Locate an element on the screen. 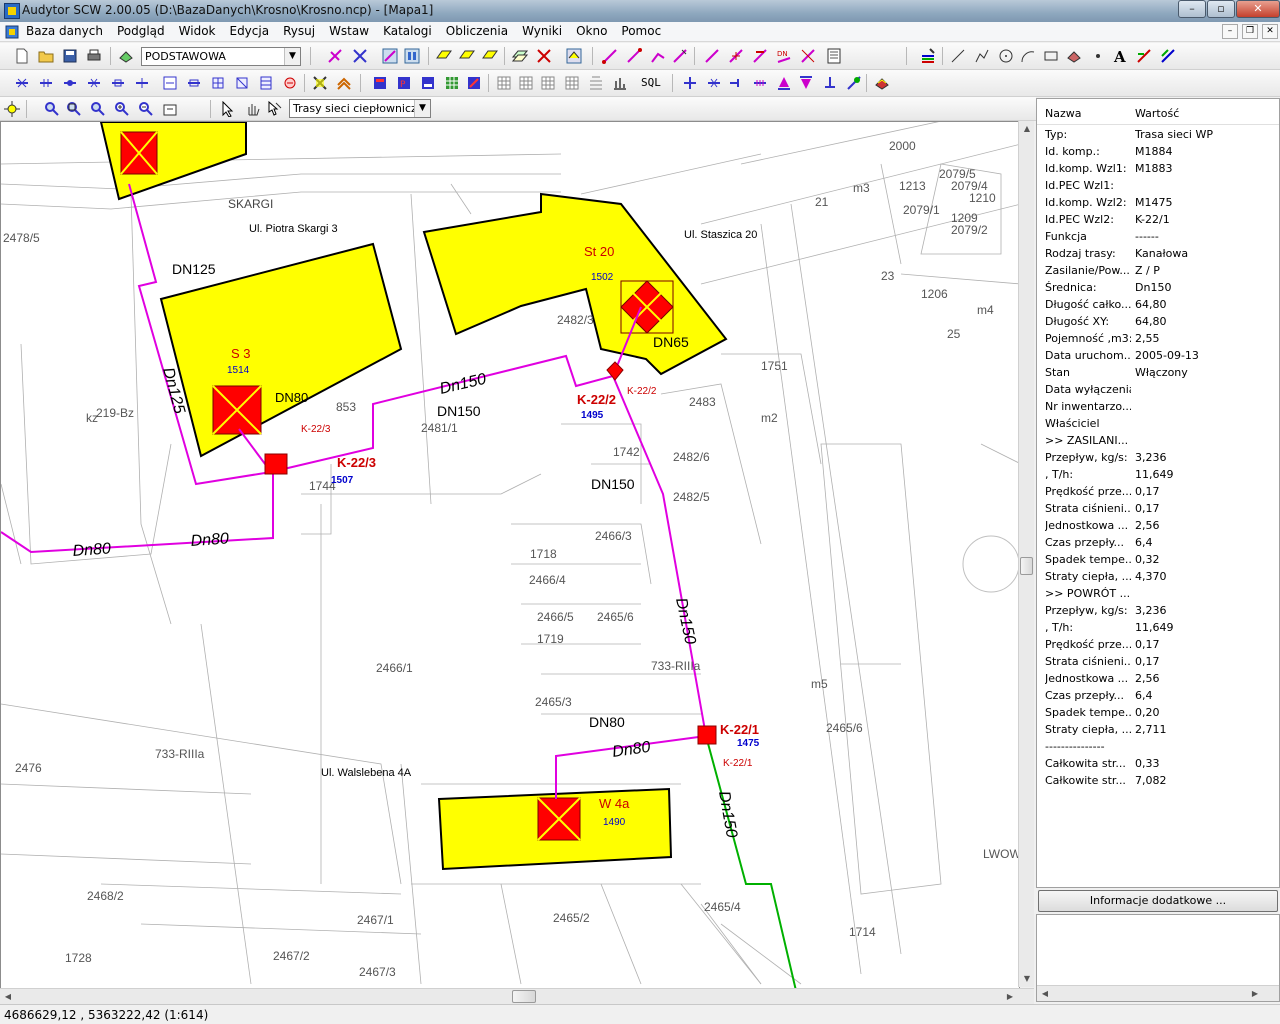 This screenshot has width=1280, height=1024. edit-pipe-5-icon is located at coordinates (808, 56).